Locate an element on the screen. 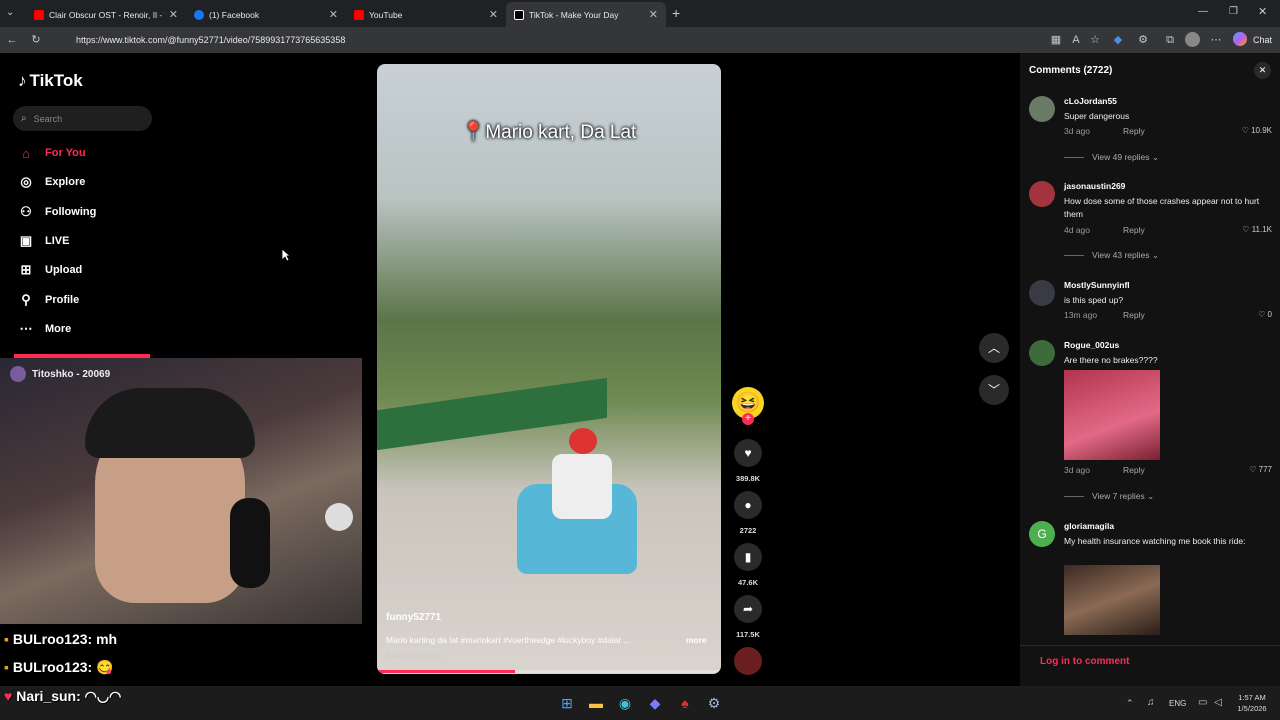 This screenshot has width=1280, height=720. heart-icon: ♥ is located at coordinates (748, 453).